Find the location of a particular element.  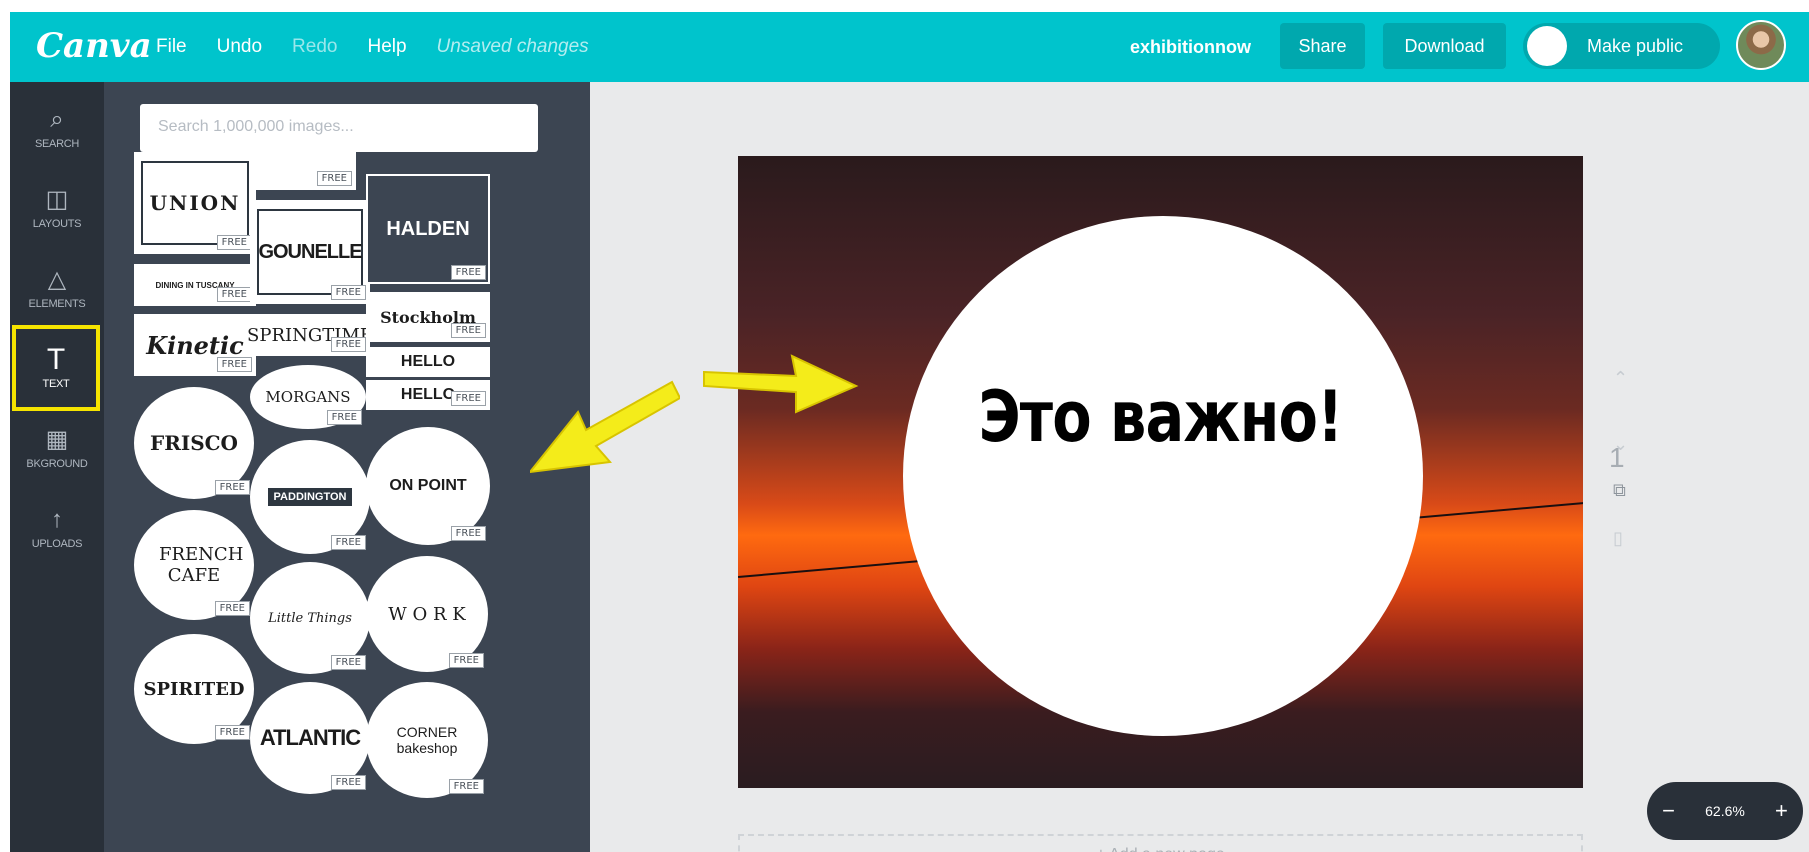

text-template-corner-bakeshop: CORNER bakeshop FREE is located at coordinates (427, 740).